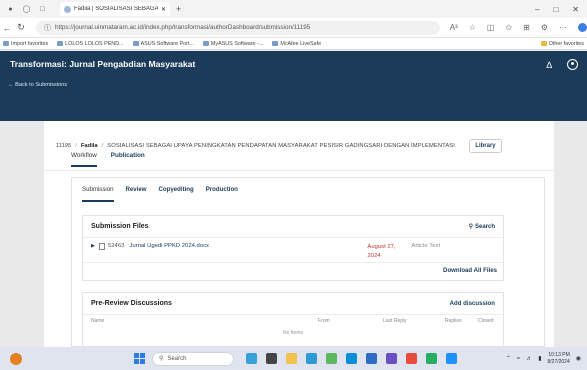 This screenshot has height=370, width=587. I want to click on file-id: 52463, so click(116, 246).